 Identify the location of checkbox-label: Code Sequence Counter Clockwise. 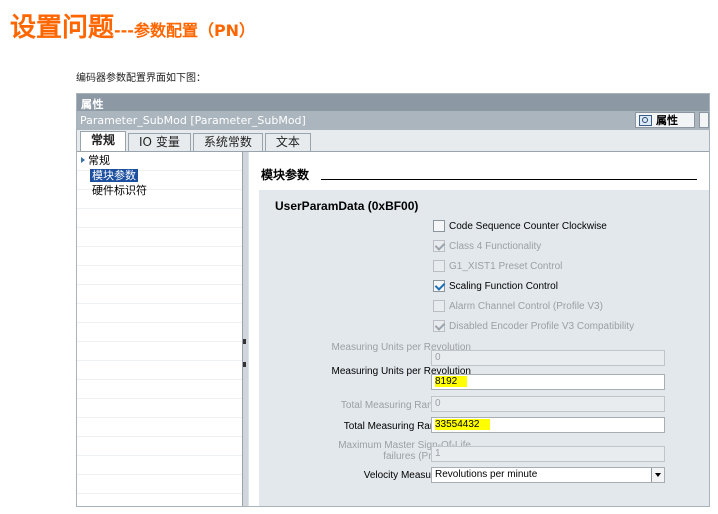
(528, 226).